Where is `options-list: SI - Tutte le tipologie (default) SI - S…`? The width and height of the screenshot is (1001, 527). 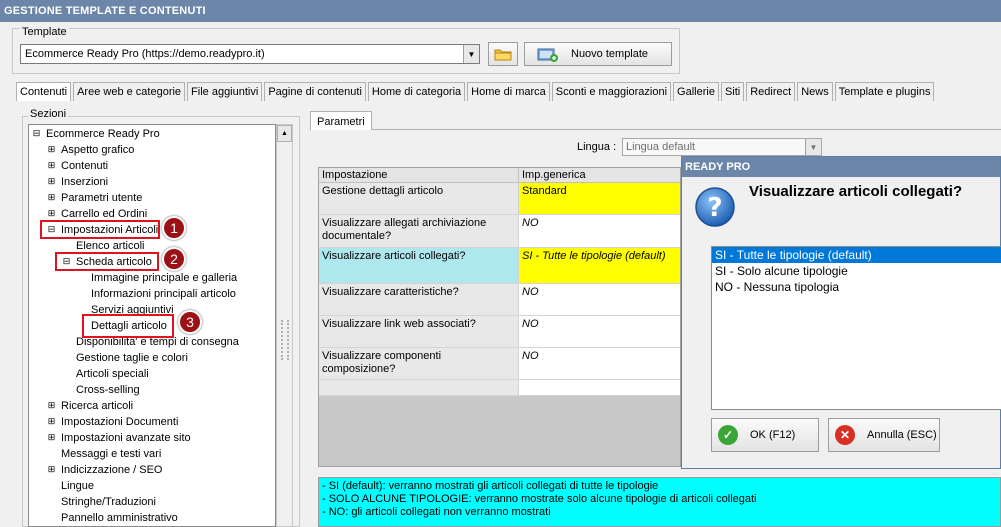
options-list: SI - Tutte le tipologie (default) SI - S… is located at coordinates (856, 328).